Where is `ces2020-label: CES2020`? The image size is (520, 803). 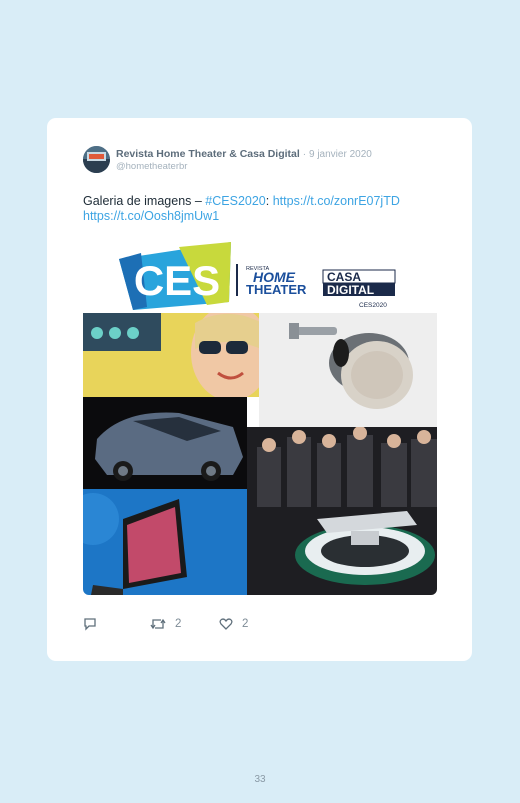
ces2020-label: CES2020 is located at coordinates (373, 305).